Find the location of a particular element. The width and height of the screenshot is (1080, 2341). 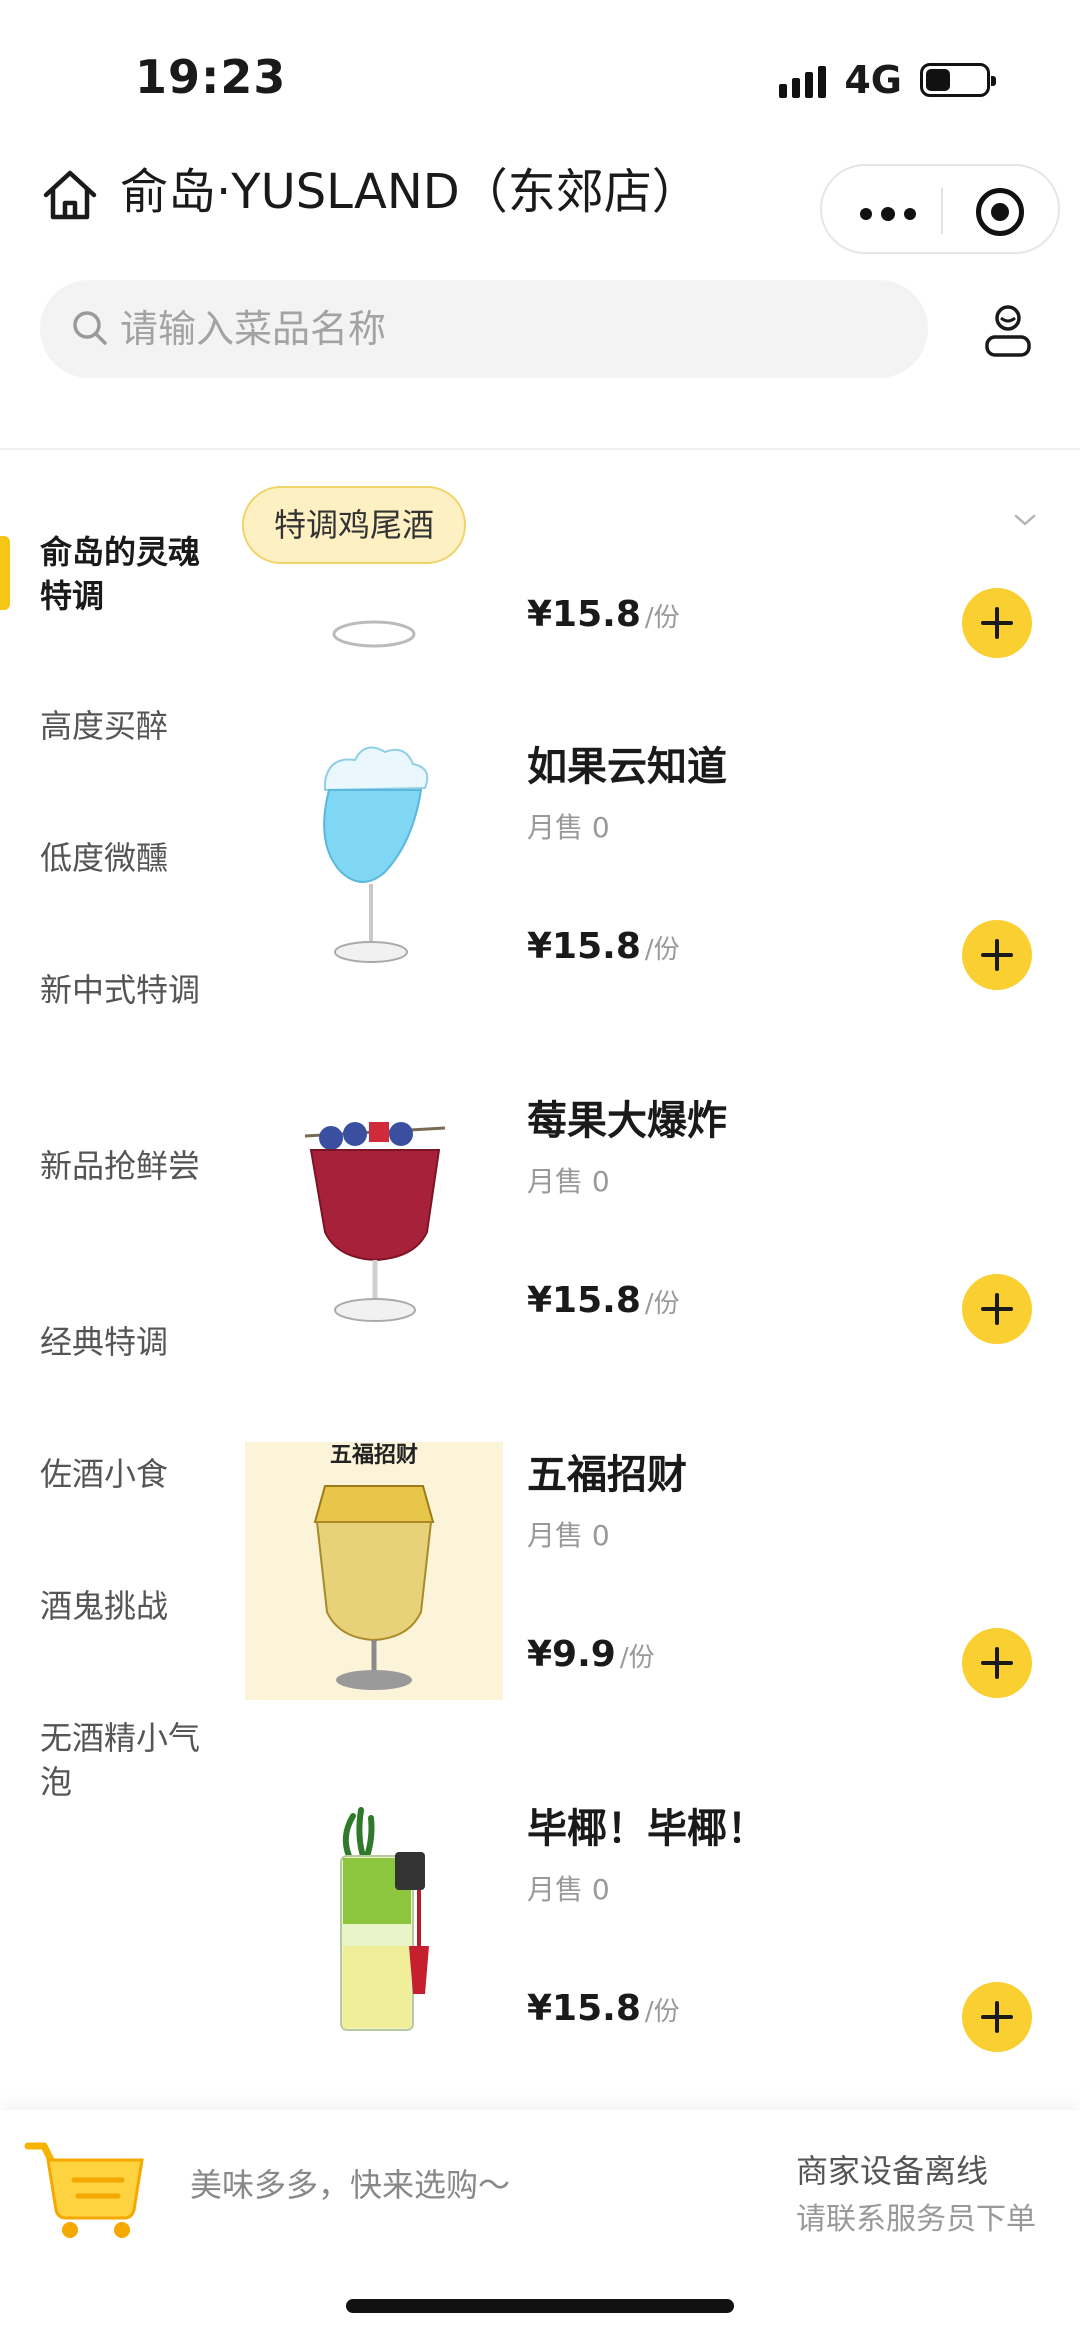

home-icon is located at coordinates (70, 195).